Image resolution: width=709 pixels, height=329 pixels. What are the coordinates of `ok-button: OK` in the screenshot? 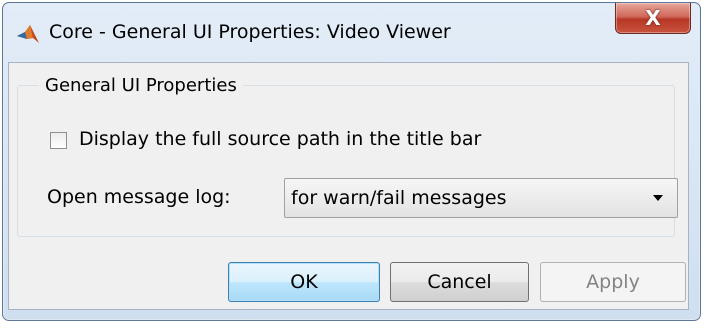 It's located at (304, 282).